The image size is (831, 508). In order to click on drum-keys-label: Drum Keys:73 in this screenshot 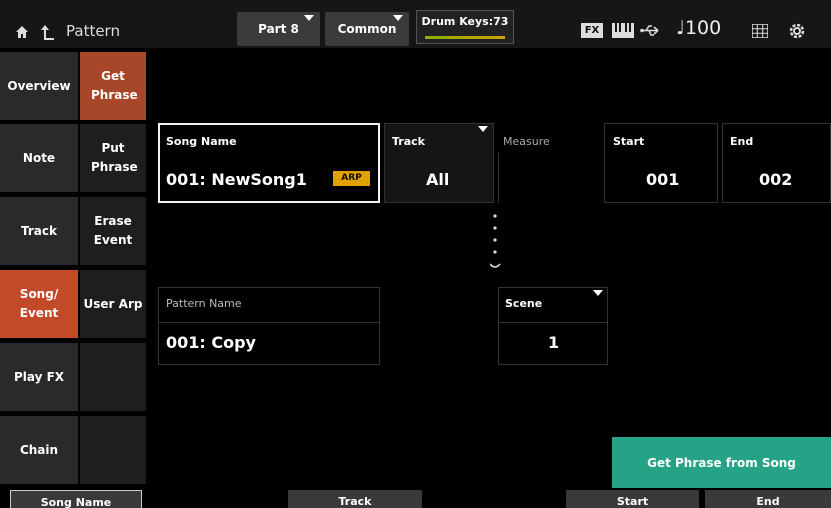, I will do `click(465, 21)`.